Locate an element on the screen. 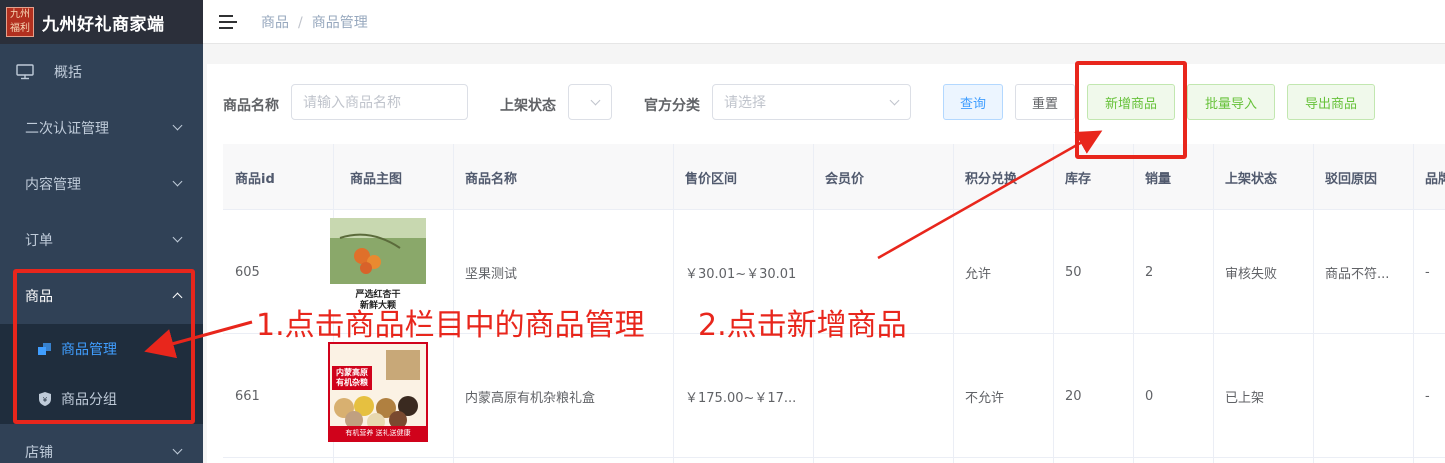 Image resolution: width=1445 pixels, height=463 pixels. annotation-step2-text: 2.点击新增商品 is located at coordinates (802, 325).